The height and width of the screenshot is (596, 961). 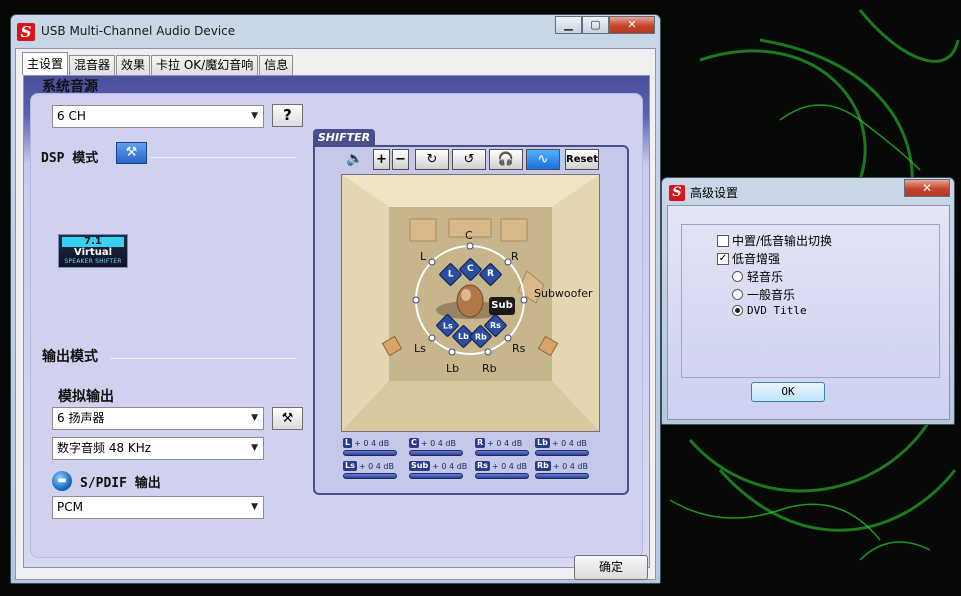 What do you see at coordinates (423, 256) in the screenshot?
I see `speaker-label-l: L` at bounding box center [423, 256].